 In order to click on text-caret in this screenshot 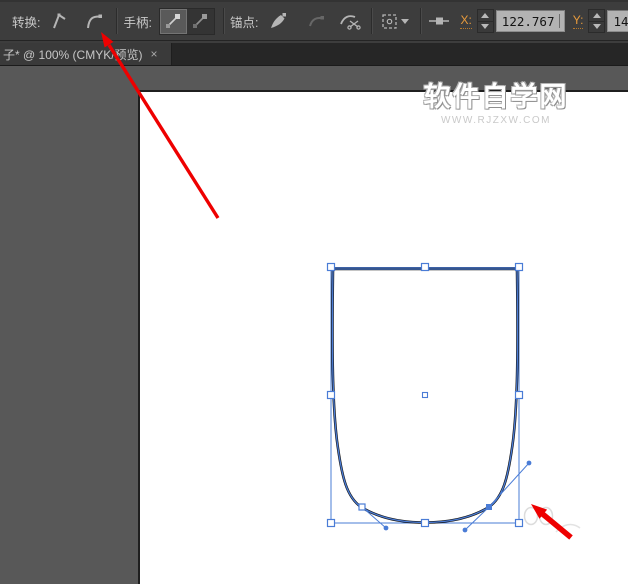, I will do `click(559, 21)`.